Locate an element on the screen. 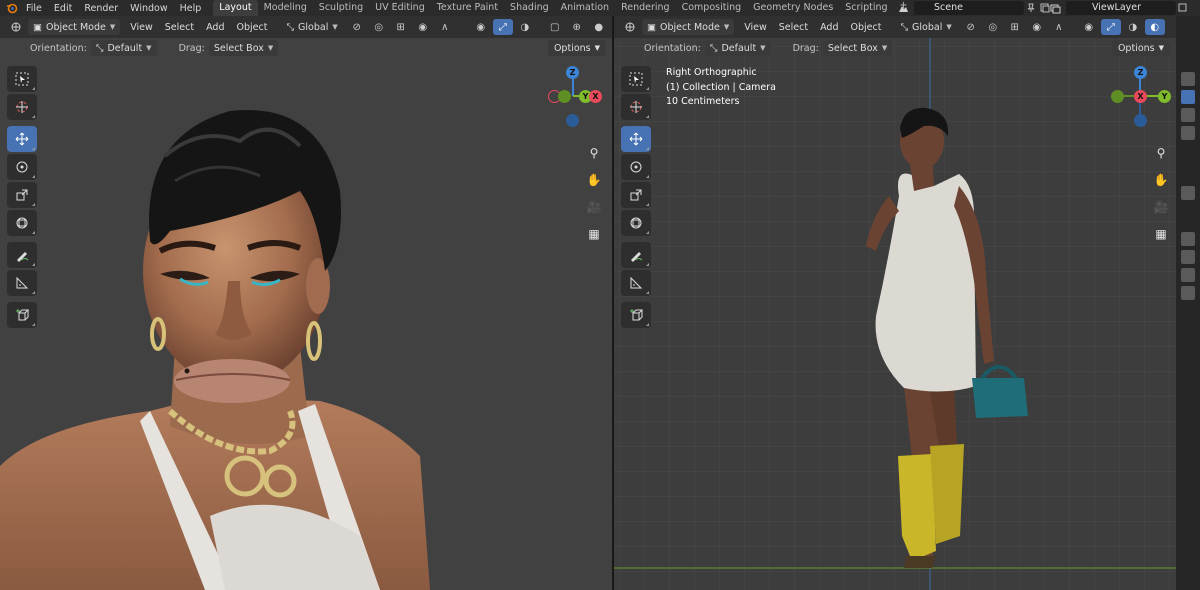 The image size is (1200, 590). right-transform-orientation-dropdown: ⤡ Global ▼ is located at coordinates (925, 27).